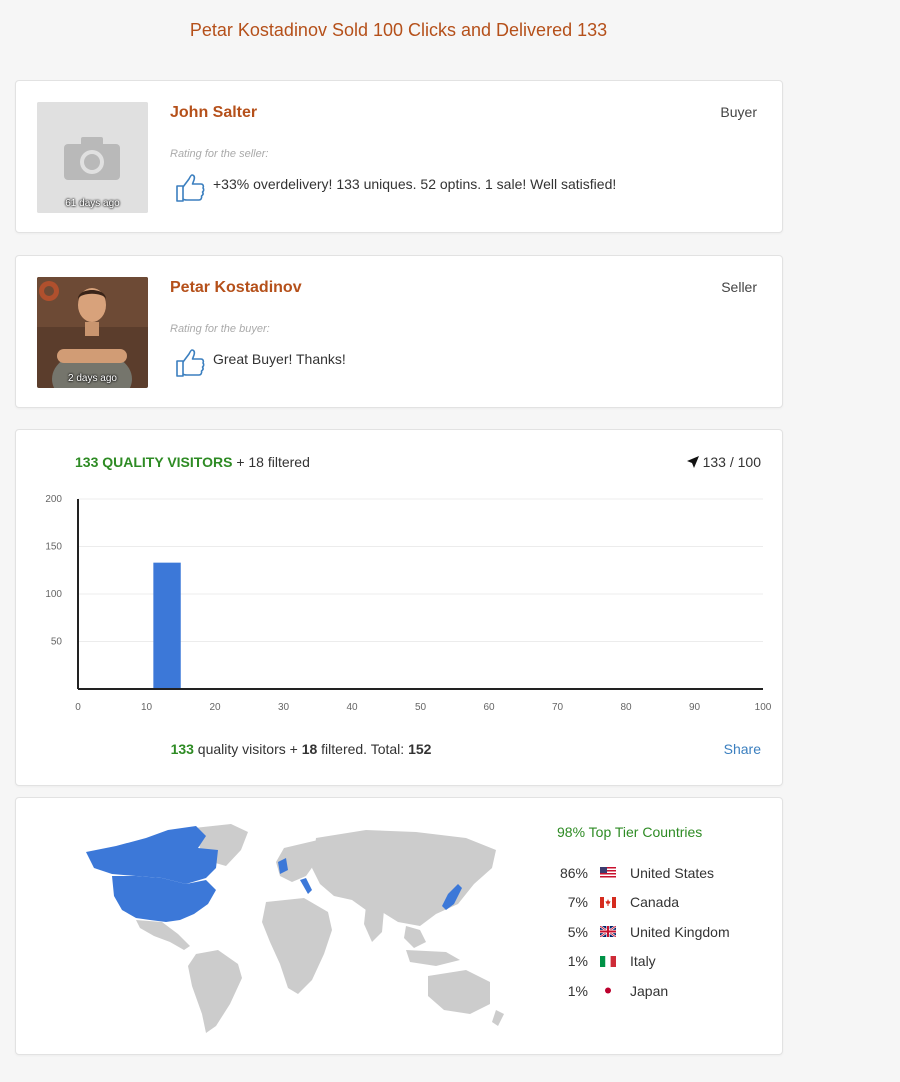 The width and height of the screenshot is (900, 1082). Describe the element at coordinates (309, 749) in the screenshot. I see `filtered-count: 18` at that location.